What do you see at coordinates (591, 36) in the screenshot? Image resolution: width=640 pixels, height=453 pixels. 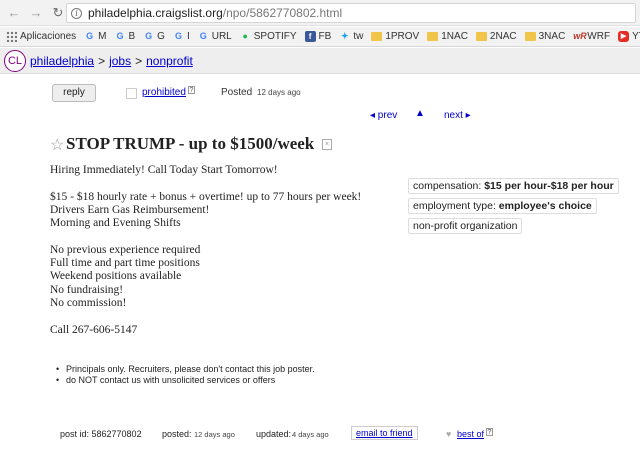 I see `bookmark-wrf: wR WRF` at bounding box center [591, 36].